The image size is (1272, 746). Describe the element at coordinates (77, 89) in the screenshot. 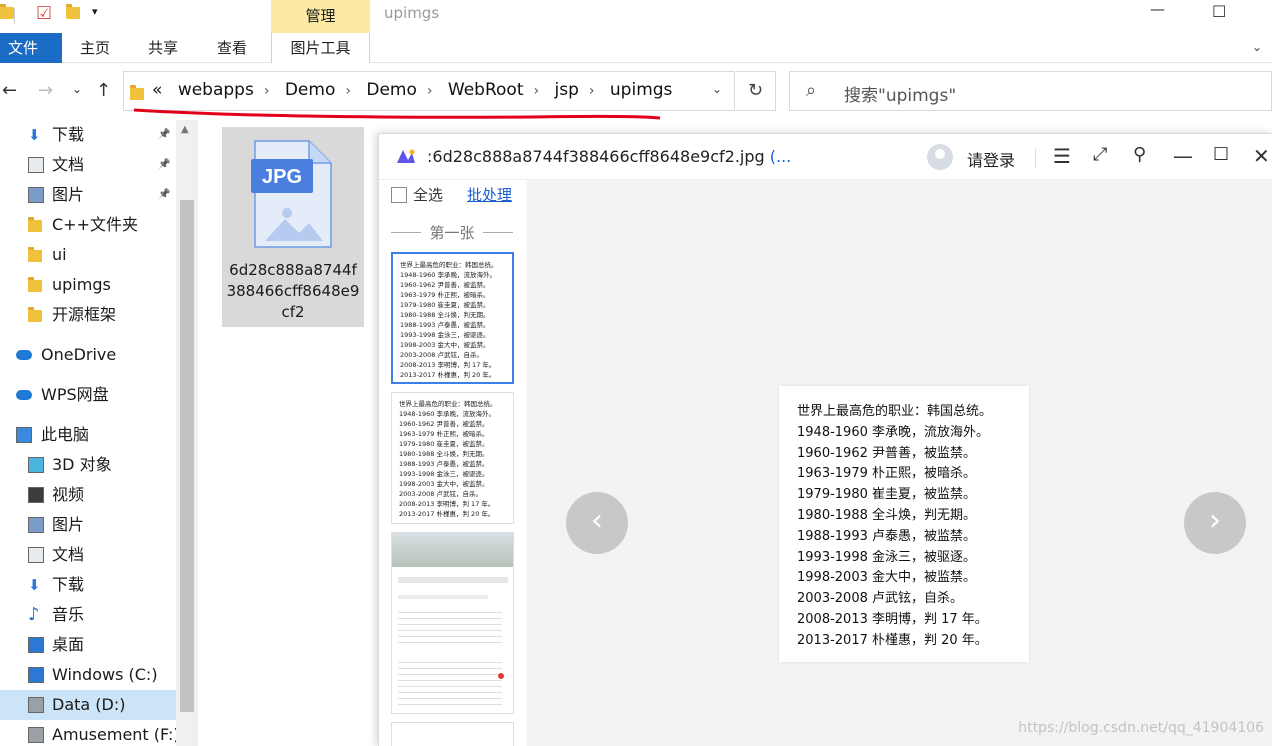

I see `recent-locations-icon: ⌄` at that location.